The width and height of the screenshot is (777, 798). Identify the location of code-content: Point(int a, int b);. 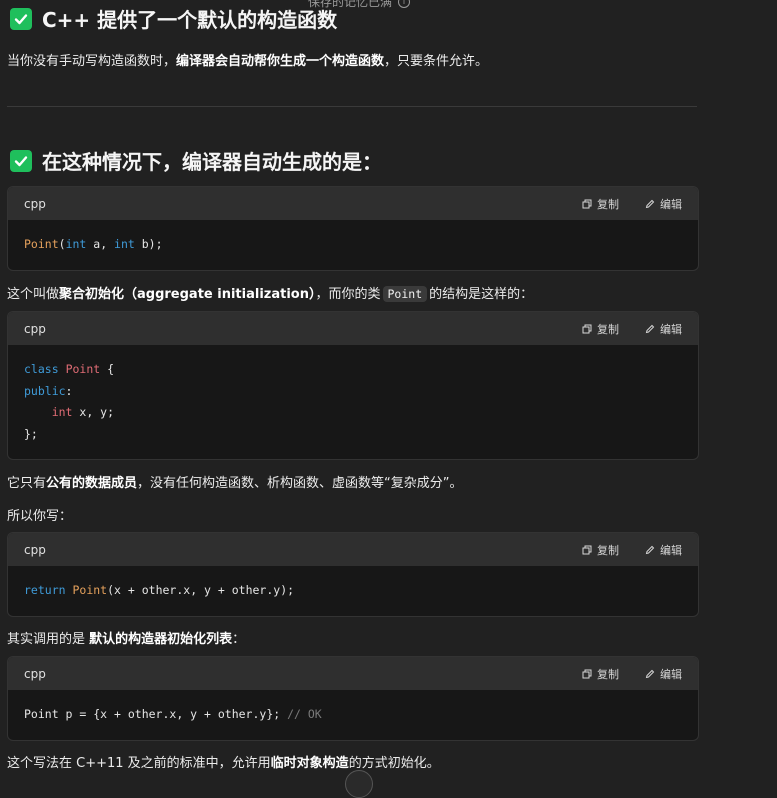
(353, 245).